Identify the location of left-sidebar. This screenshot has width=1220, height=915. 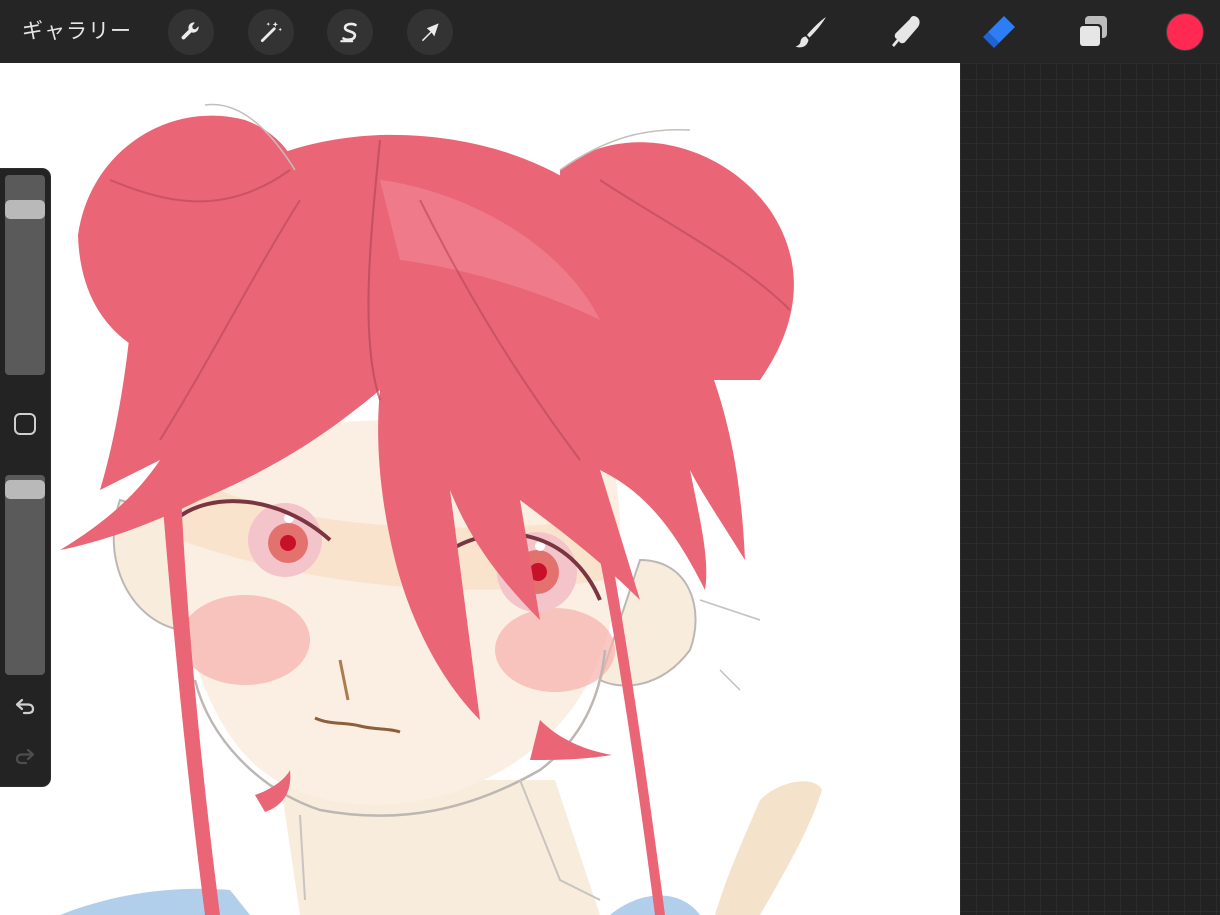
(25, 477).